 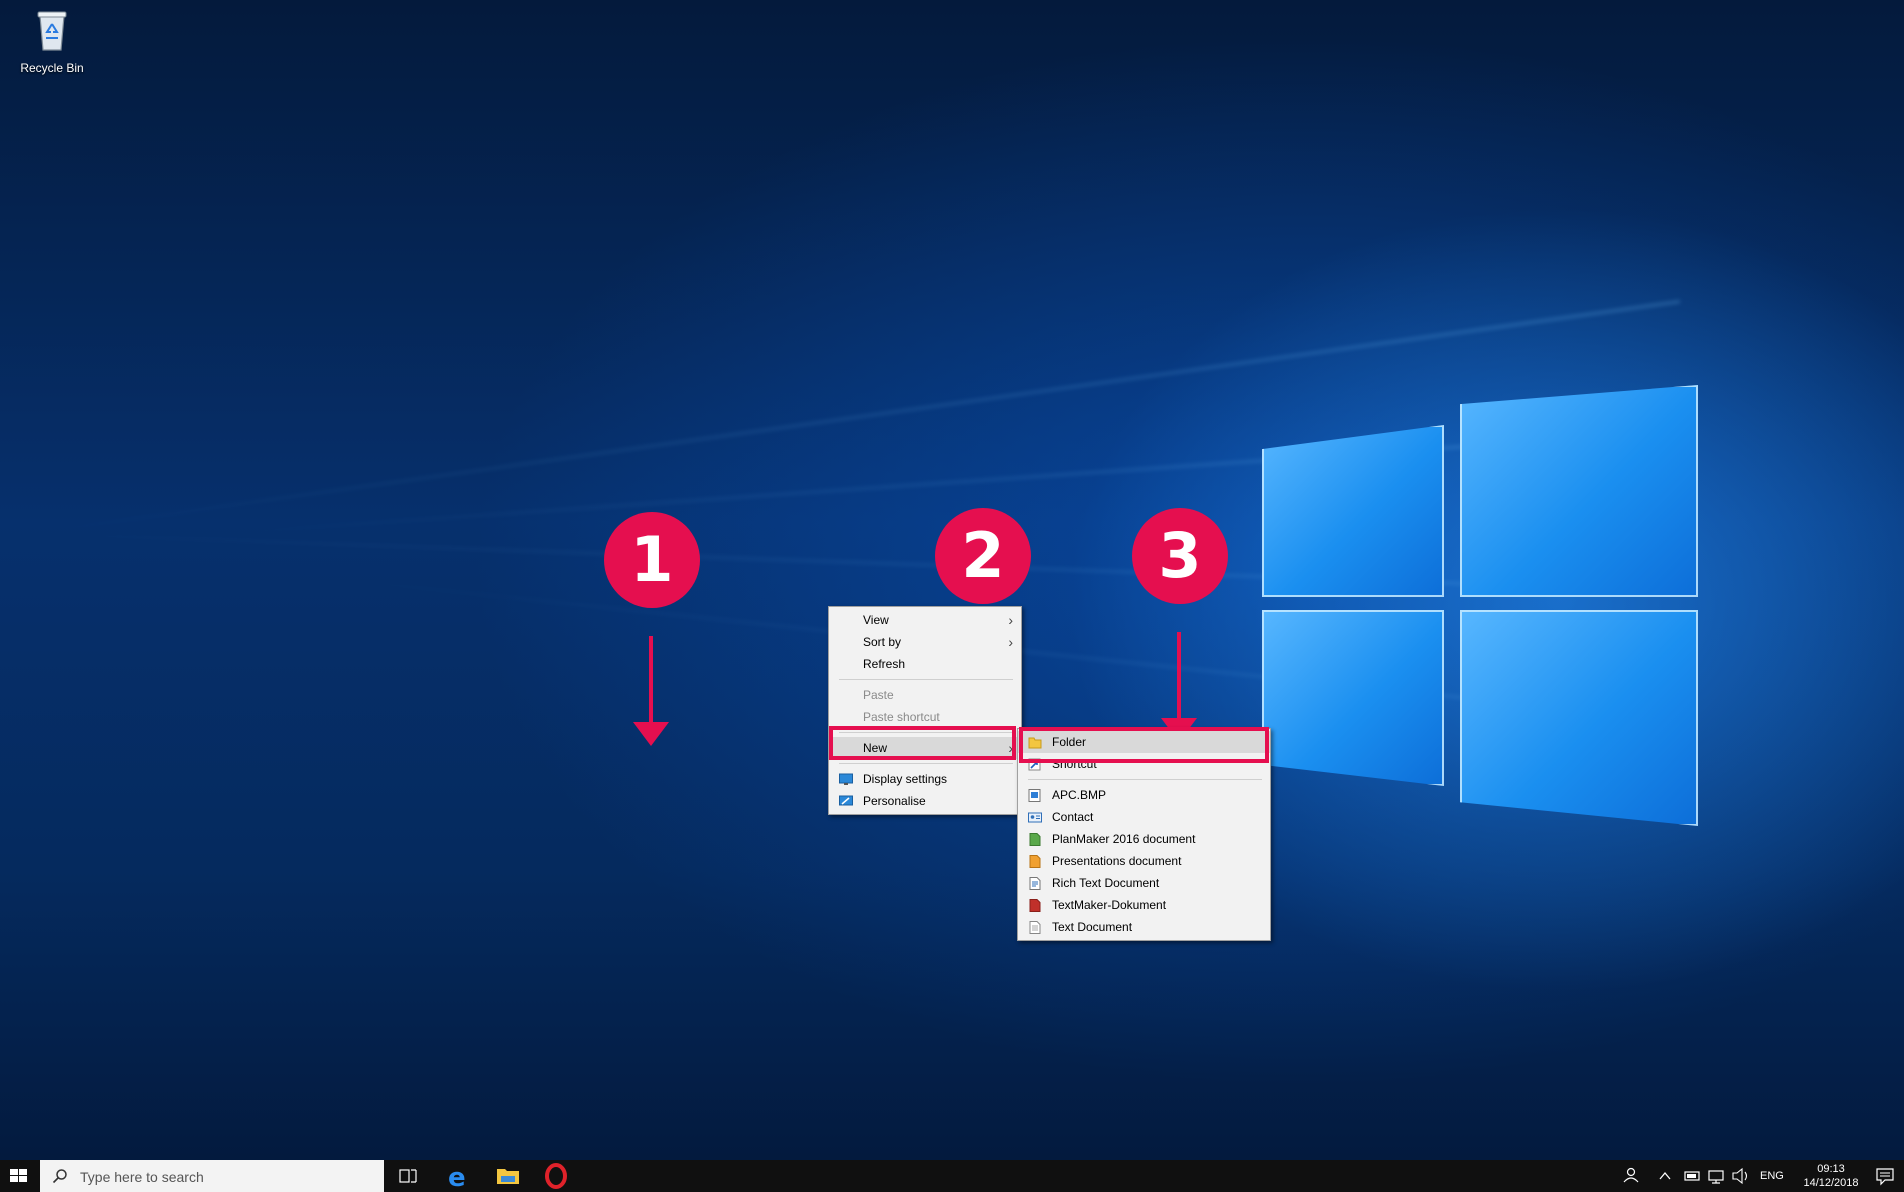 What do you see at coordinates (1631, 1176) in the screenshot?
I see `people-icon` at bounding box center [1631, 1176].